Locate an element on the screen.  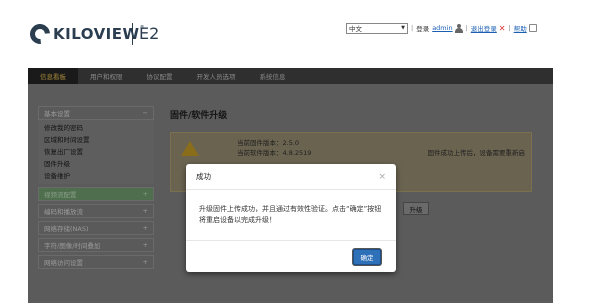
chevron-down-icon: ▼ is located at coordinates (403, 28).